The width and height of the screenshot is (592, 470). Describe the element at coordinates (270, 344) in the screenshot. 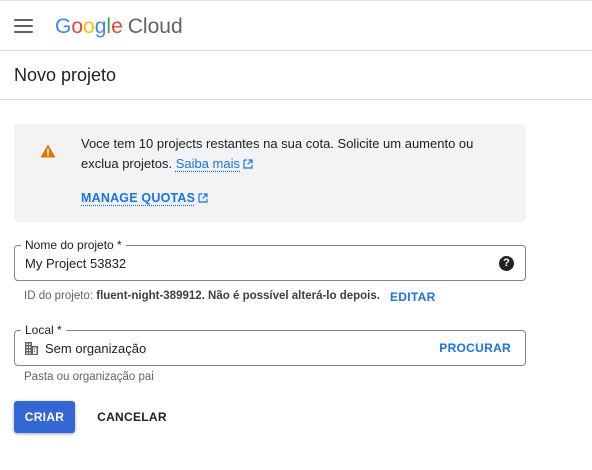

I see `location-field: Local * Sem organização PROCURAR` at that location.